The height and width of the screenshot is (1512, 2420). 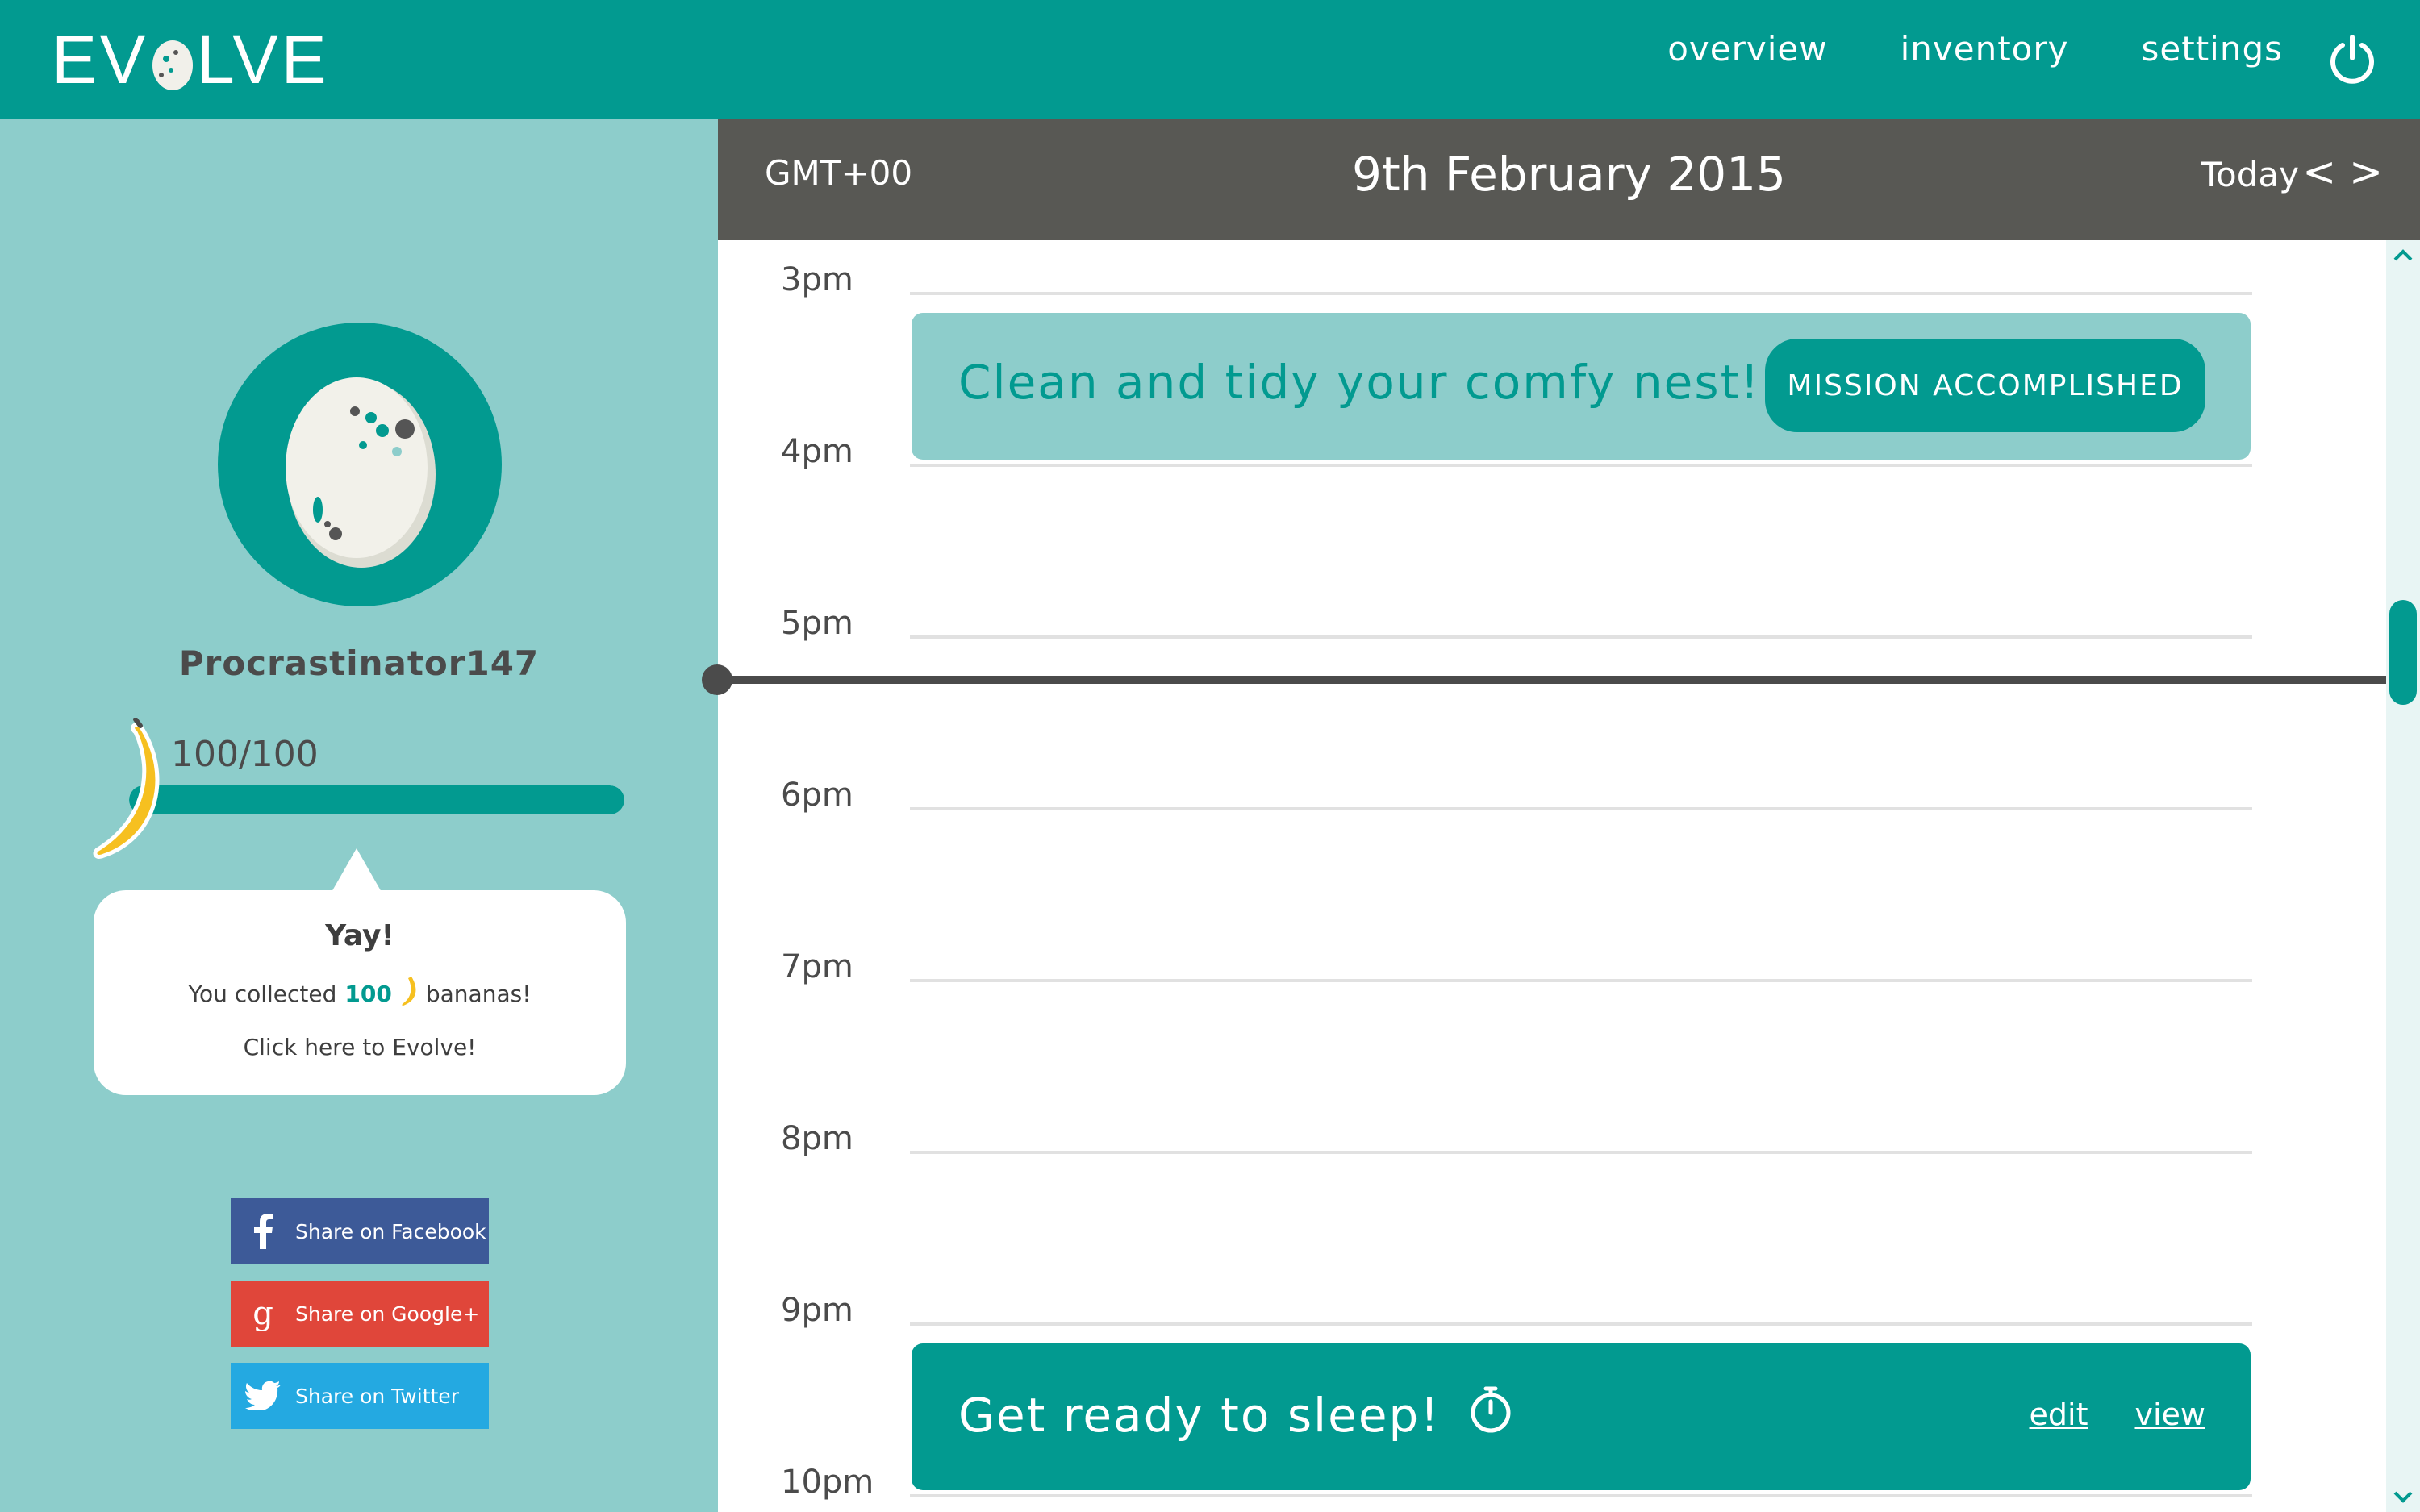 I want to click on prev-day-button: <, so click(x=2319, y=172).